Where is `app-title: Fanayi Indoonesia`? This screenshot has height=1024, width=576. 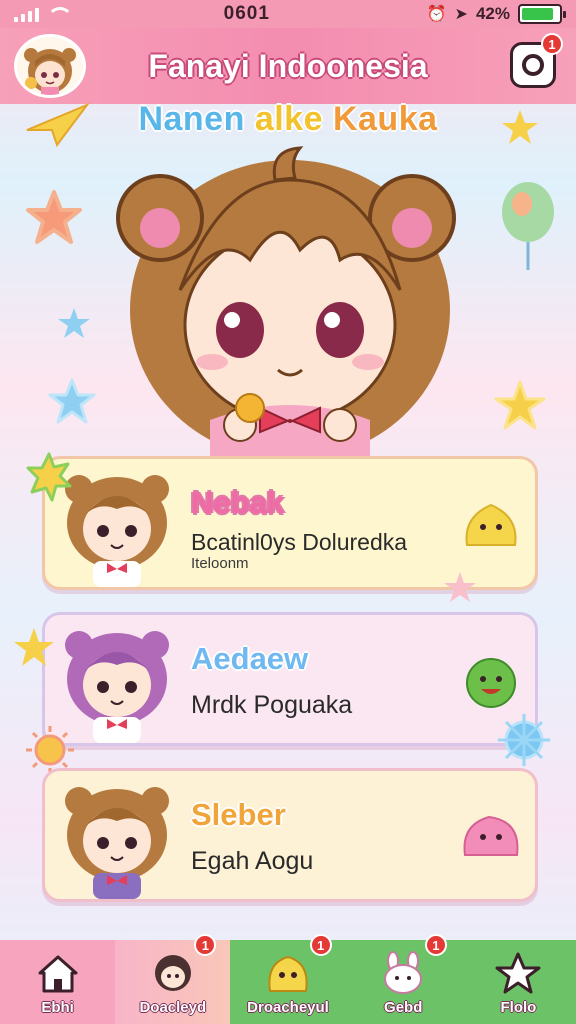 app-title: Fanayi Indoonesia is located at coordinates (288, 65).